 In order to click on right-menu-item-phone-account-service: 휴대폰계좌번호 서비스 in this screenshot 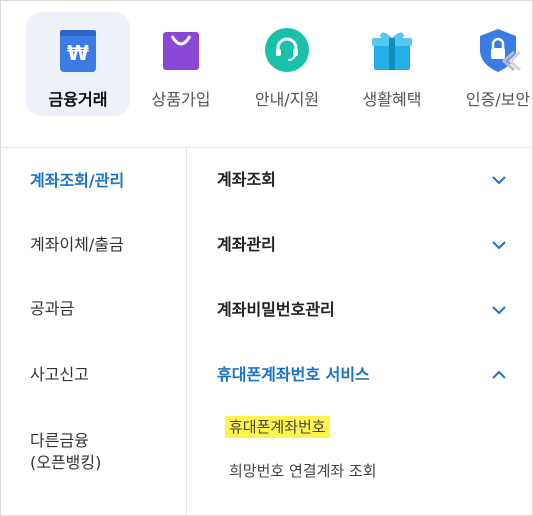, I will do `click(362, 375)`.